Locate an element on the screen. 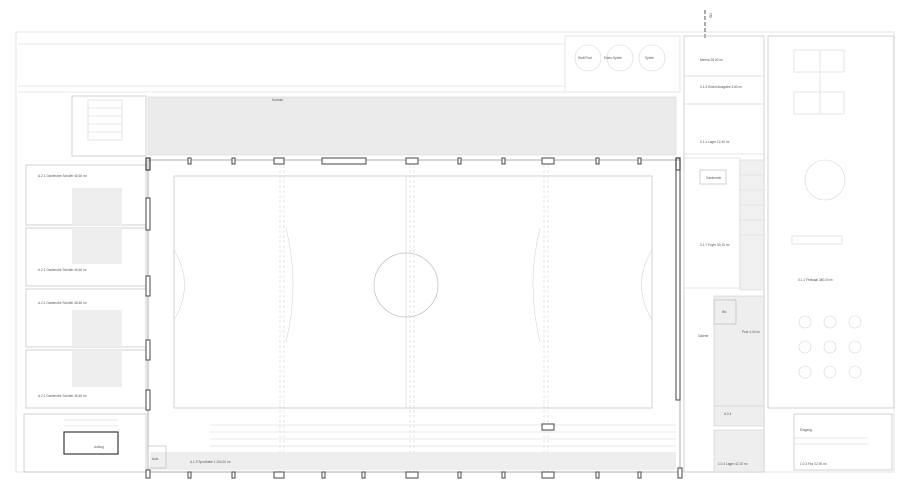  section-marker: SD is located at coordinates (708, 25).